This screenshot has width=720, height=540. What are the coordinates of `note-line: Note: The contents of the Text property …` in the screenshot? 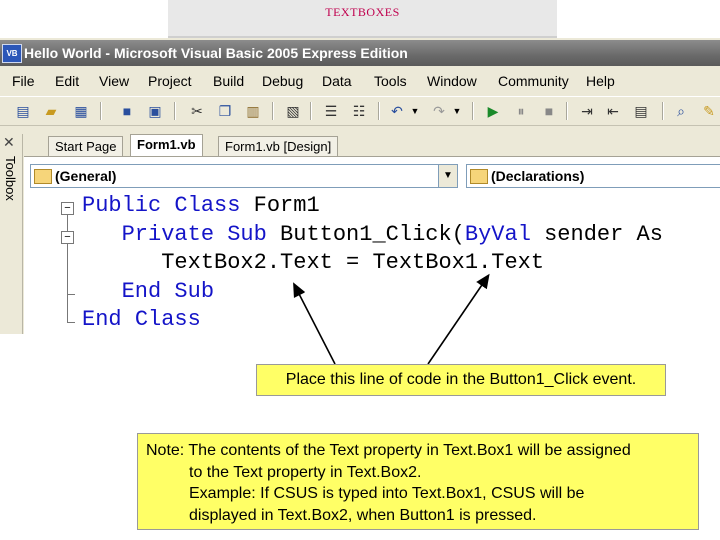 It's located at (388, 450).